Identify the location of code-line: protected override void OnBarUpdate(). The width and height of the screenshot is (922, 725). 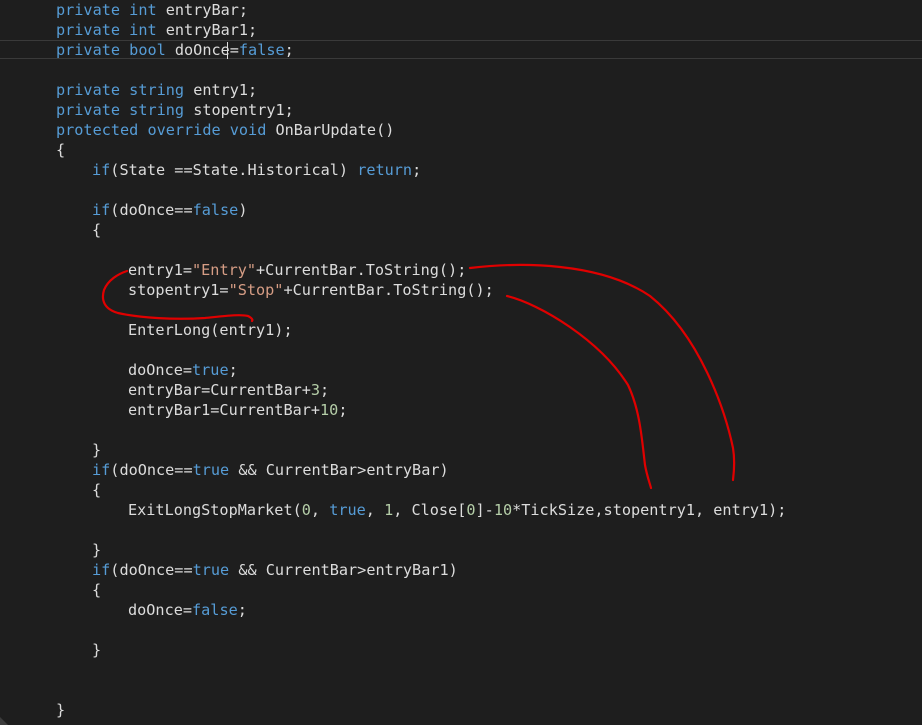
(225, 130).